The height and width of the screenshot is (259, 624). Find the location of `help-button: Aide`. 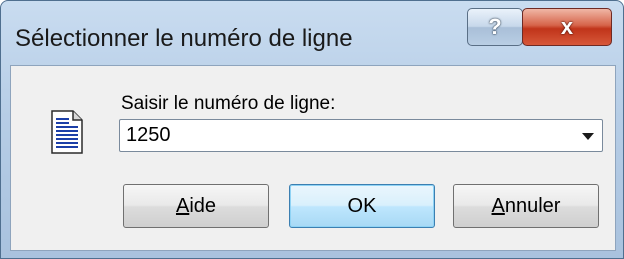

help-button: Aide is located at coordinates (196, 206).